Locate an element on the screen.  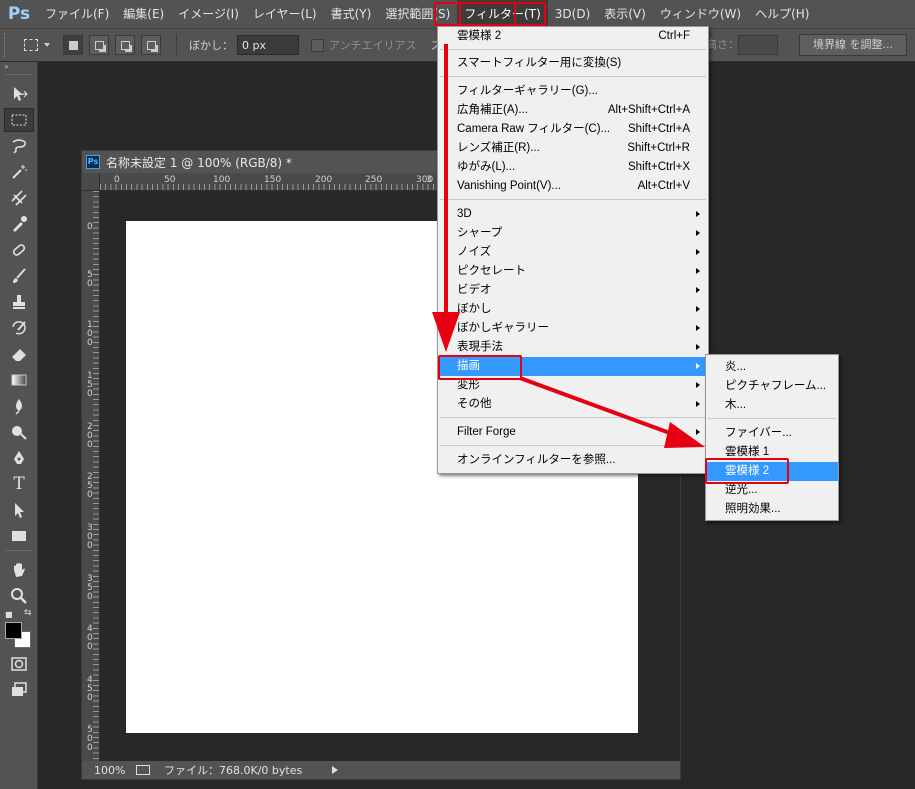
menu-item-convert-smart-filters: スマートフィルター用に変換(S) is located at coordinates (573, 63).